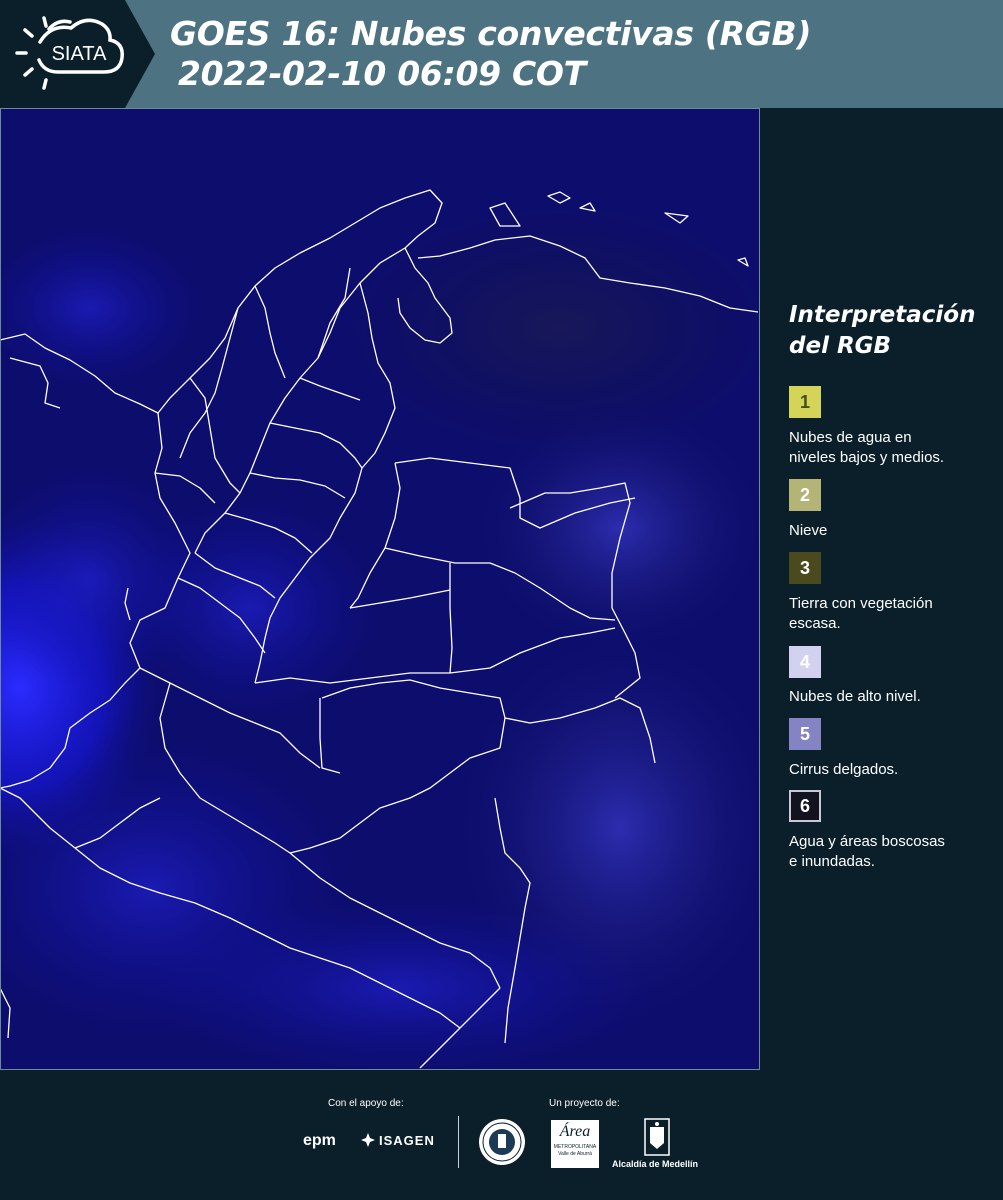 The width and height of the screenshot is (1003, 1200). What do you see at coordinates (805, 806) in the screenshot?
I see `legend-swatch-6: 6` at bounding box center [805, 806].